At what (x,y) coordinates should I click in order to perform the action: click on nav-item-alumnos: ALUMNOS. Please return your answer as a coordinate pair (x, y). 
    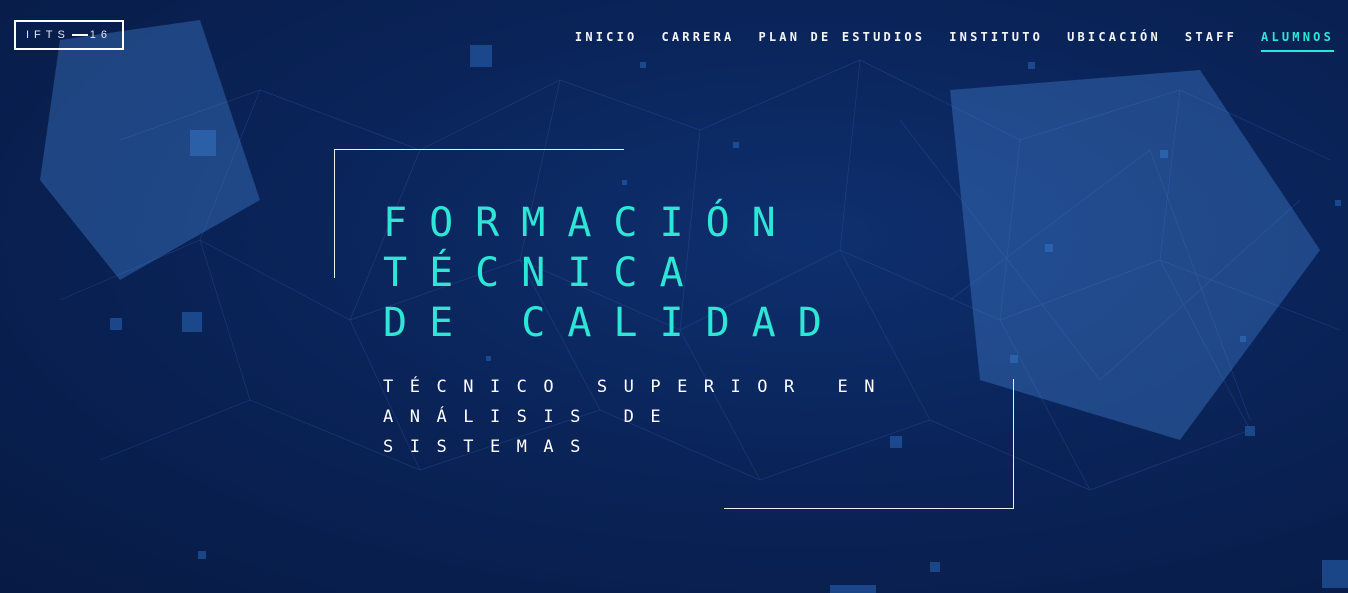
    Looking at the image, I should click on (1297, 41).